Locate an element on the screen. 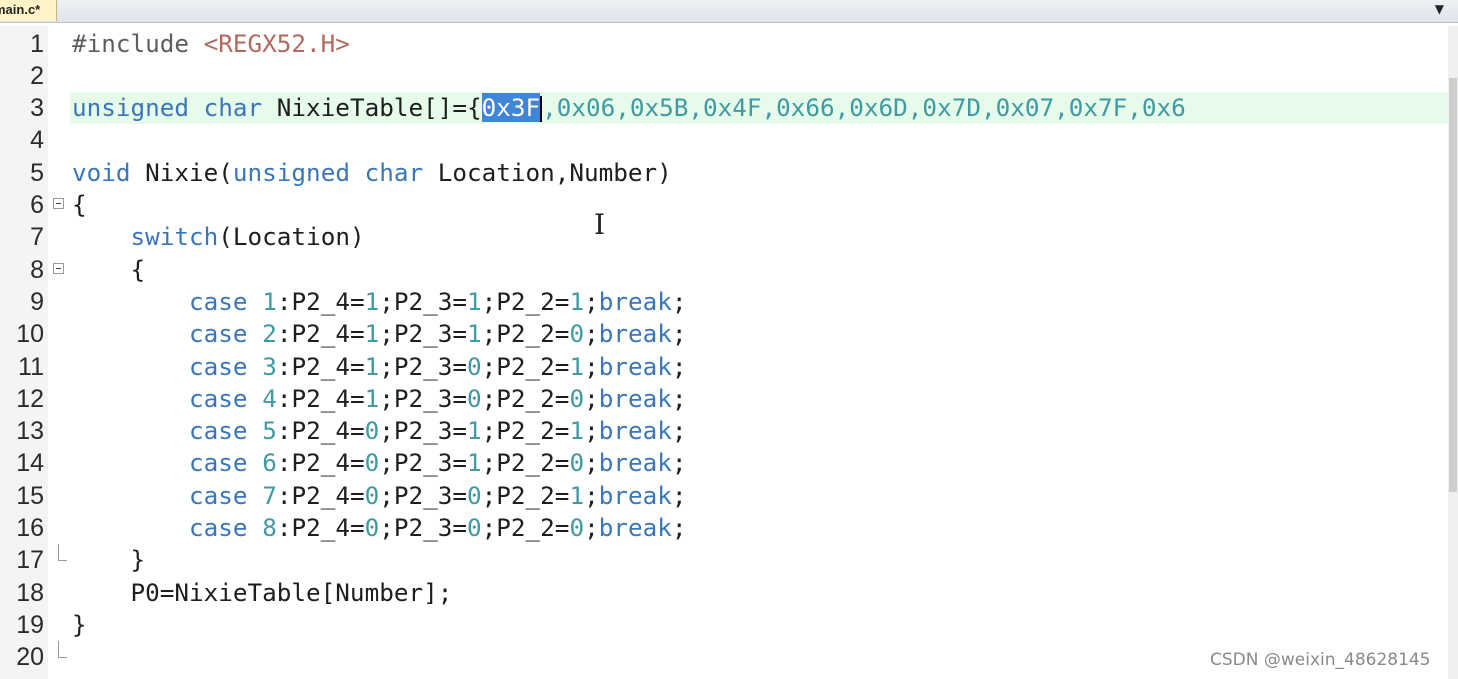 The image size is (1458, 679). code-text: case 1:P2_4=1;P2_3=1;P2_2=1;break; is located at coordinates (379, 302).